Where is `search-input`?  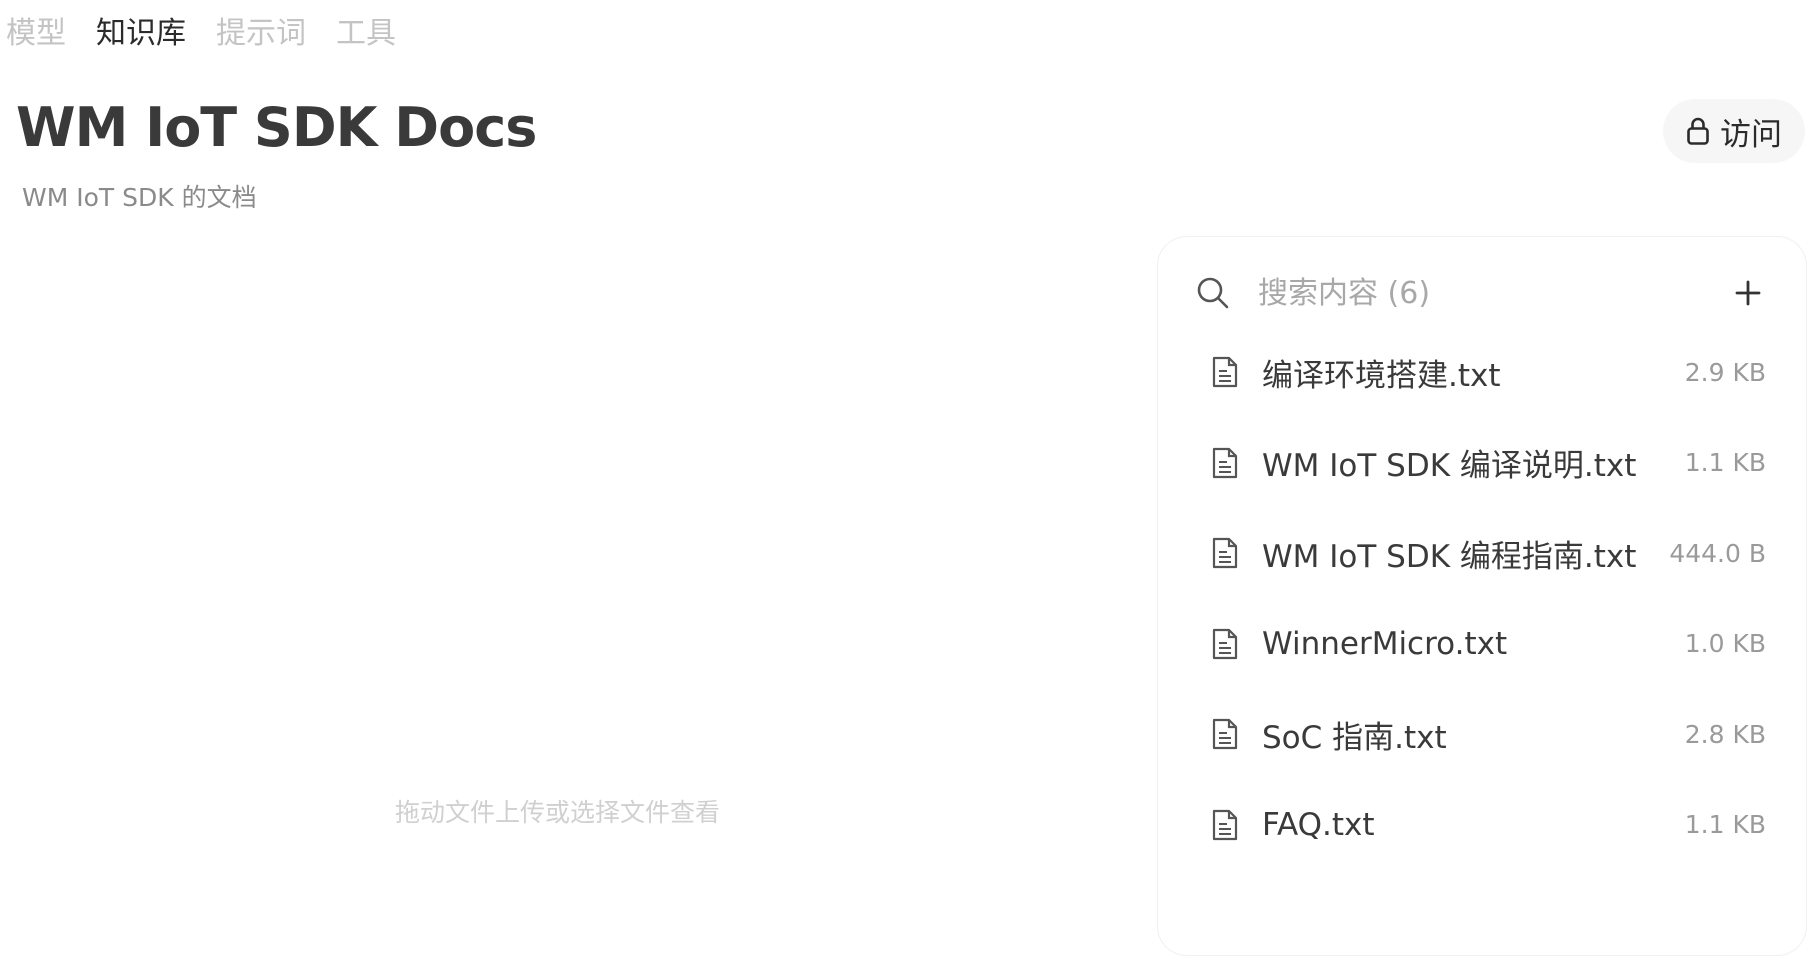
search-input is located at coordinates (1494, 293).